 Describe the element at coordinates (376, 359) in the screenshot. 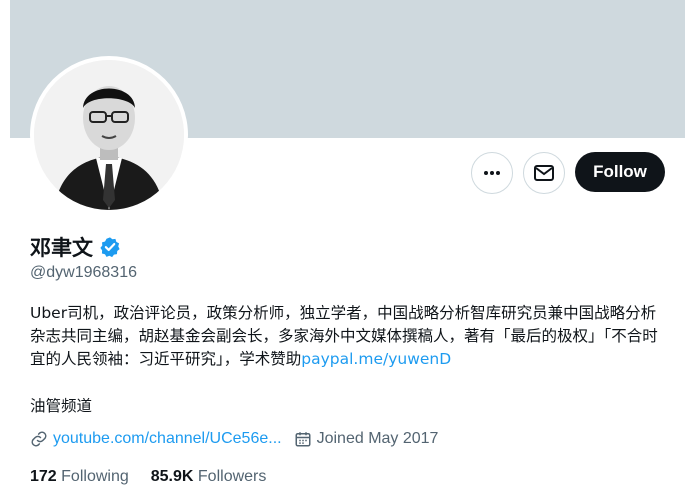

I see `bio-link: paypal.me/yuwenD` at that location.